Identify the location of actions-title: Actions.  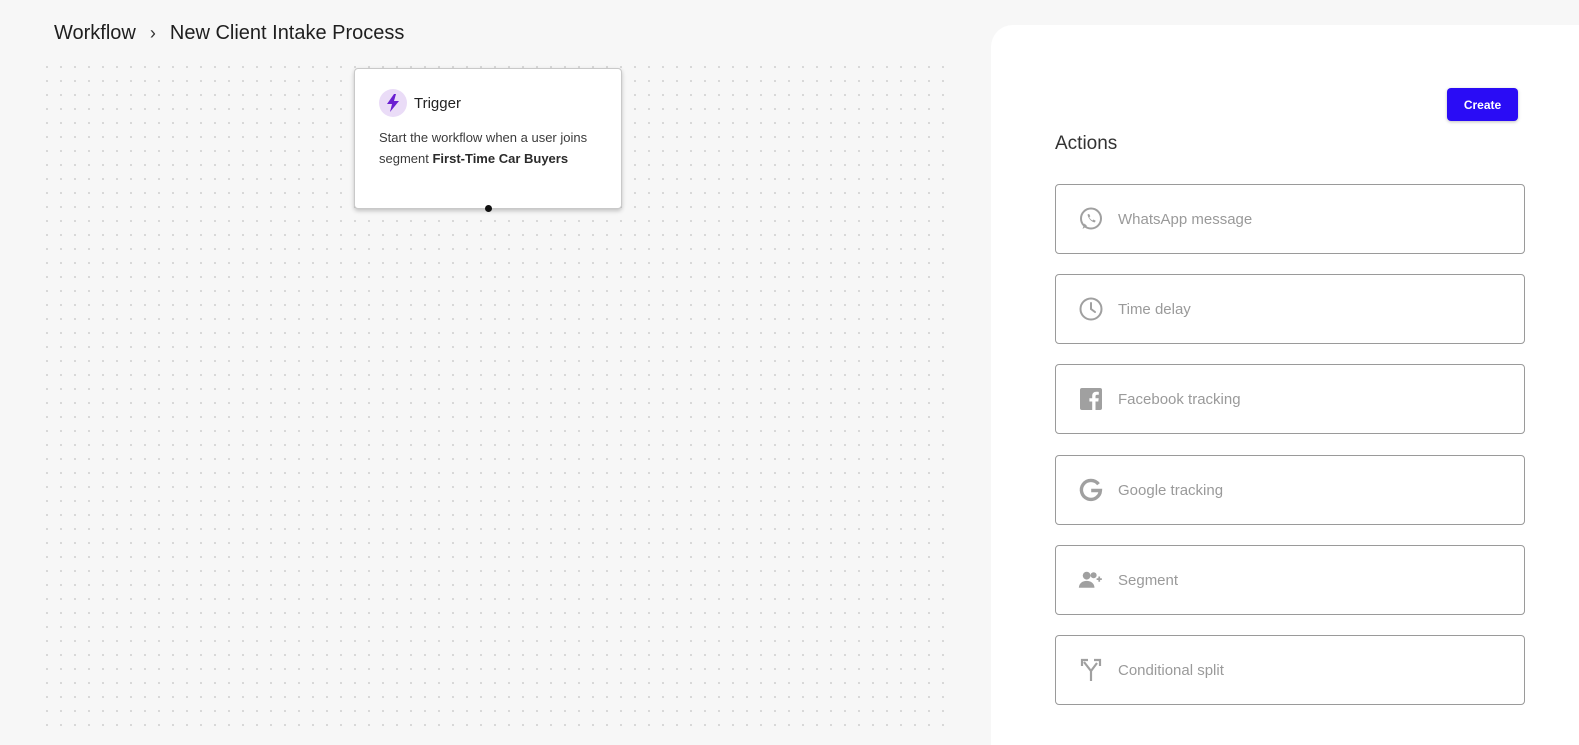
(1086, 143).